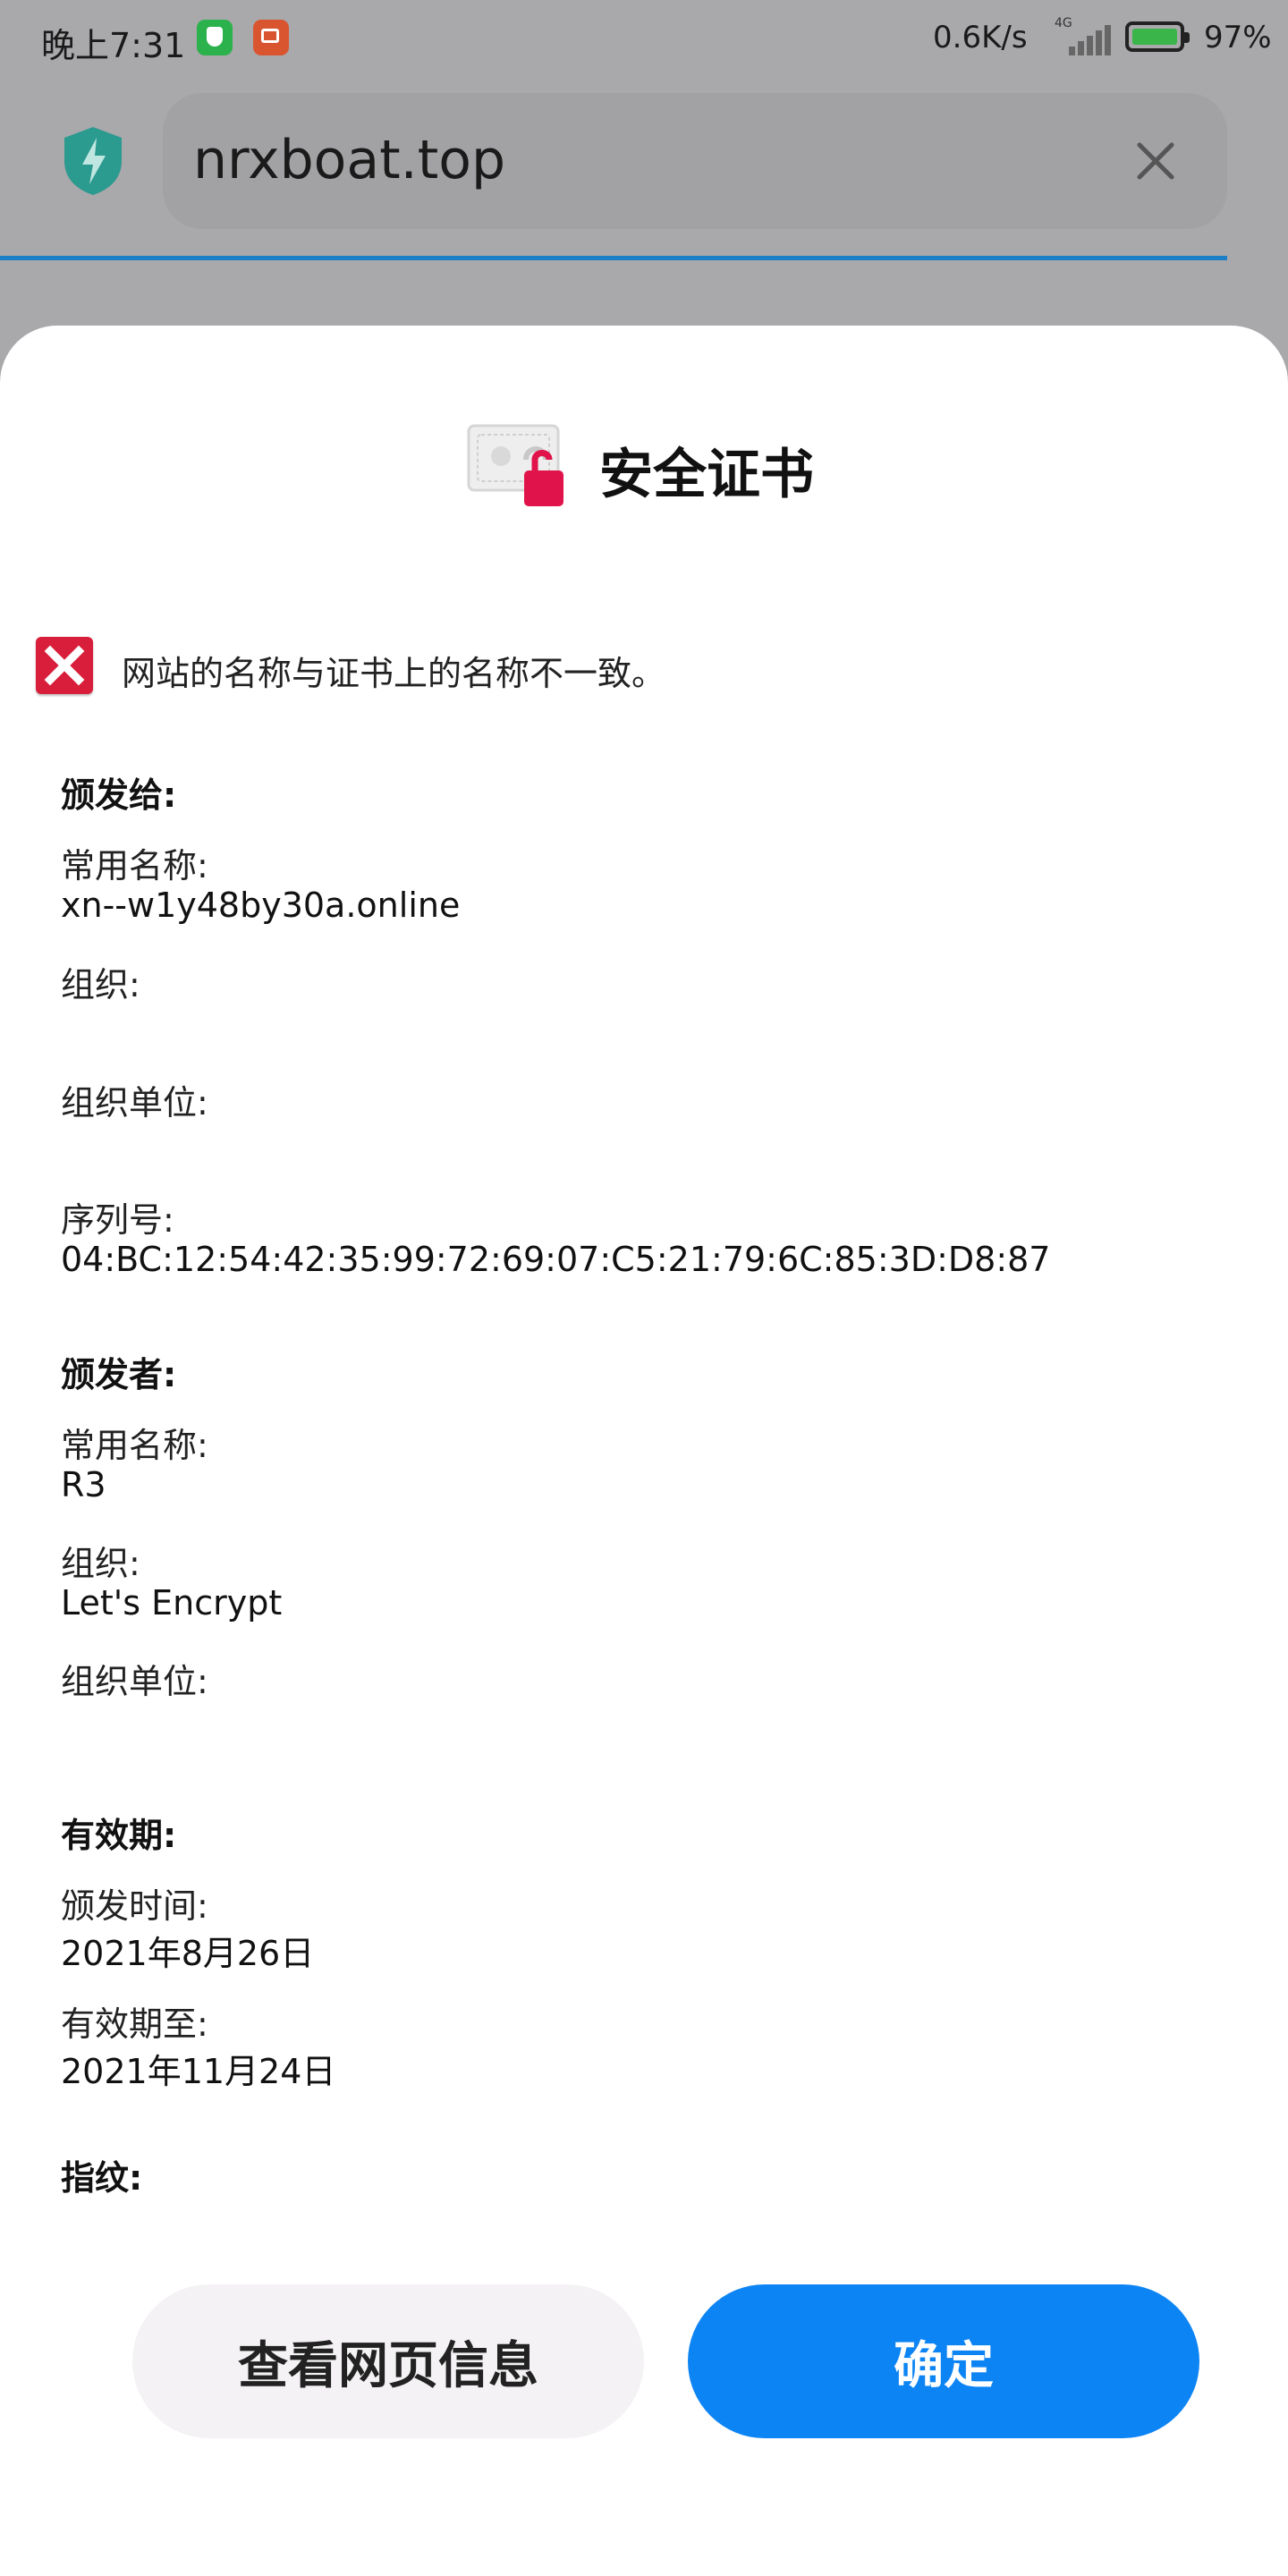 This screenshot has width=1288, height=2576. What do you see at coordinates (706, 475) in the screenshot?
I see `dialog-title: 安全证书` at bounding box center [706, 475].